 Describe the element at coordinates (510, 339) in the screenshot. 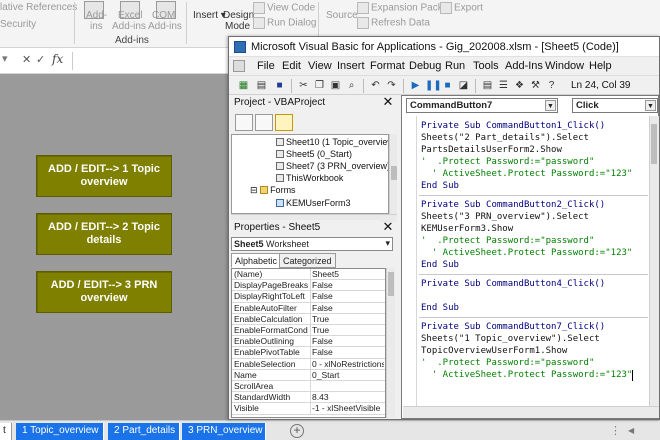

I see `code-line: Sheets("1 Topic_overview").Select` at that location.